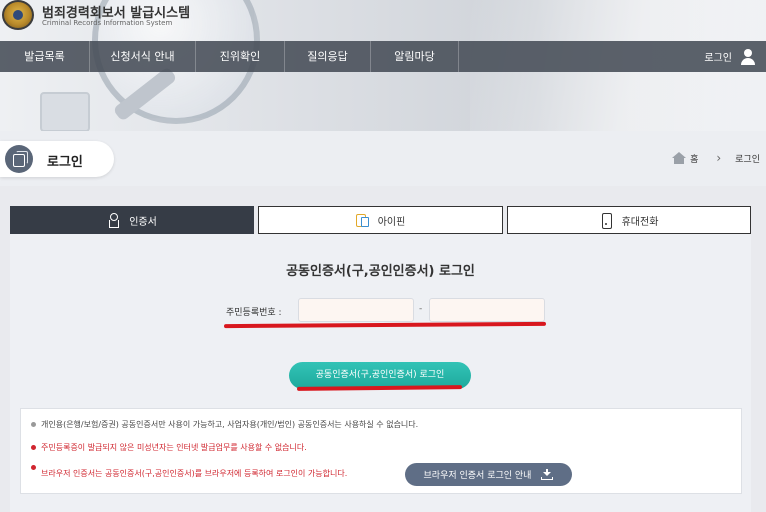  Describe the element at coordinates (415, 56) in the screenshot. I see `nav-item-notice-board: 알림마당` at that location.